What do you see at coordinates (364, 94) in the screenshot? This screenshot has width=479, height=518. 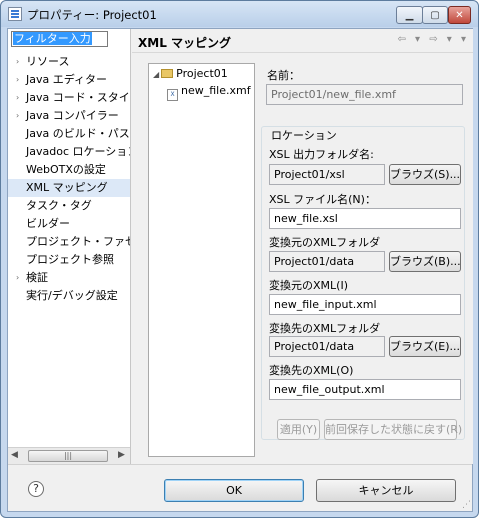 I see `name-field: Project01/new_file.xmf` at bounding box center [364, 94].